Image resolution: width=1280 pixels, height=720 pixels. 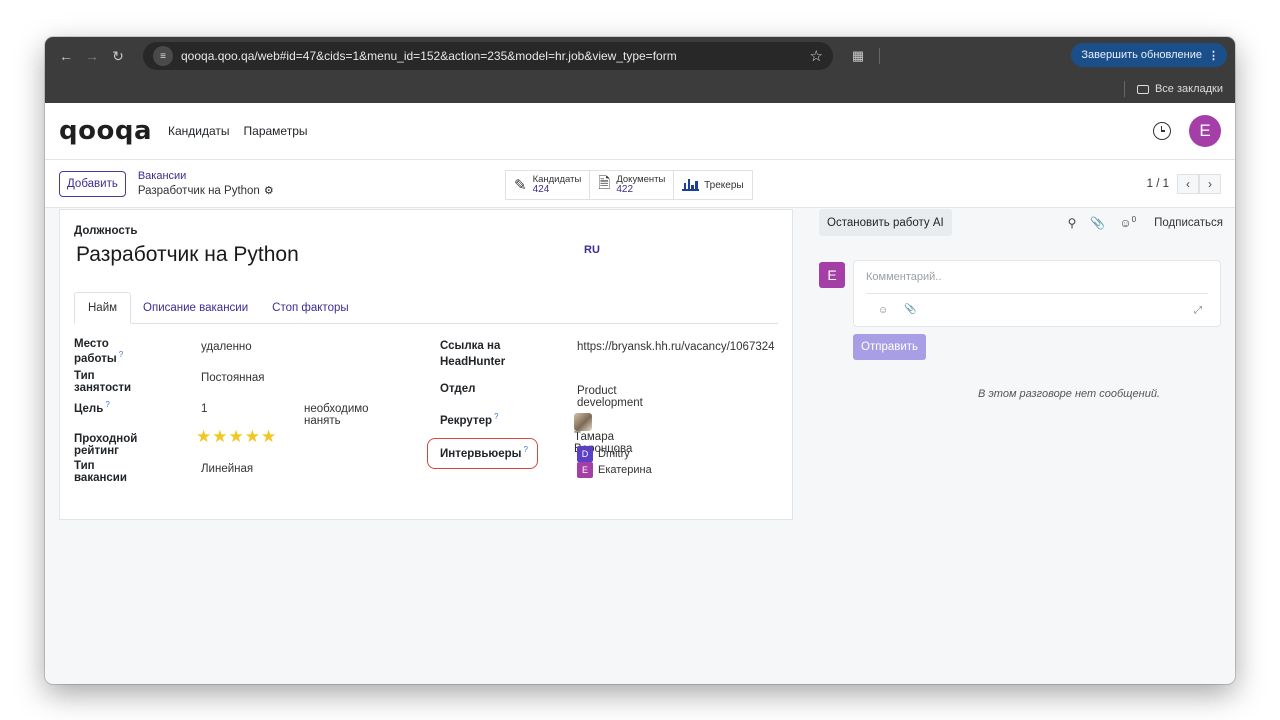 What do you see at coordinates (226, 347) in the screenshot?
I see `workplace-field: удаленно` at bounding box center [226, 347].